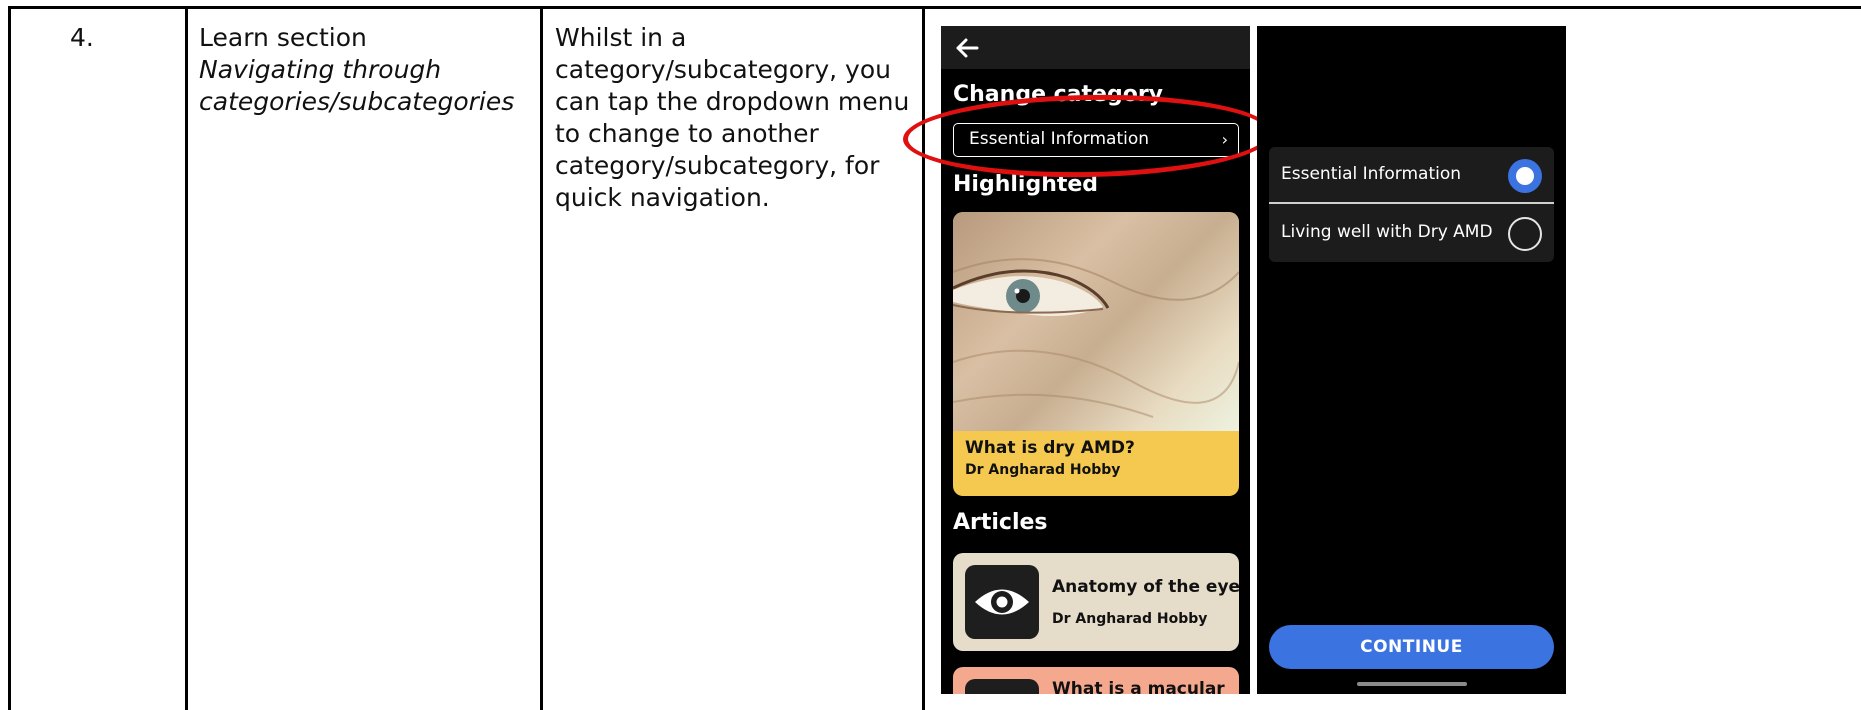  Describe the element at coordinates (1525, 176) in the screenshot. I see `radio-selected-icon` at that location.